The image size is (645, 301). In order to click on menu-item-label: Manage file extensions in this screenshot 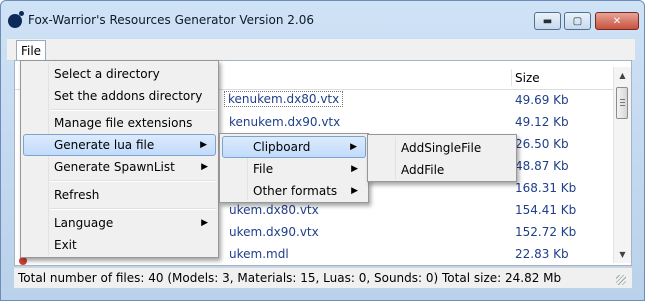, I will do `click(123, 123)`.